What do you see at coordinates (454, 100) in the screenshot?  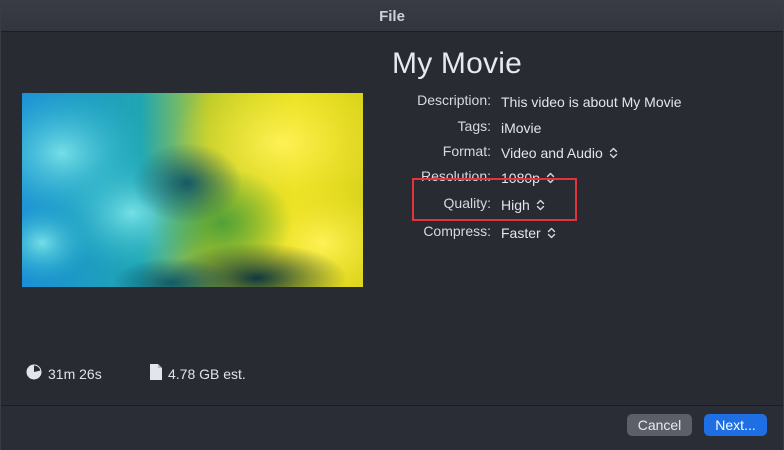 I see `description-label: Description:` at bounding box center [454, 100].